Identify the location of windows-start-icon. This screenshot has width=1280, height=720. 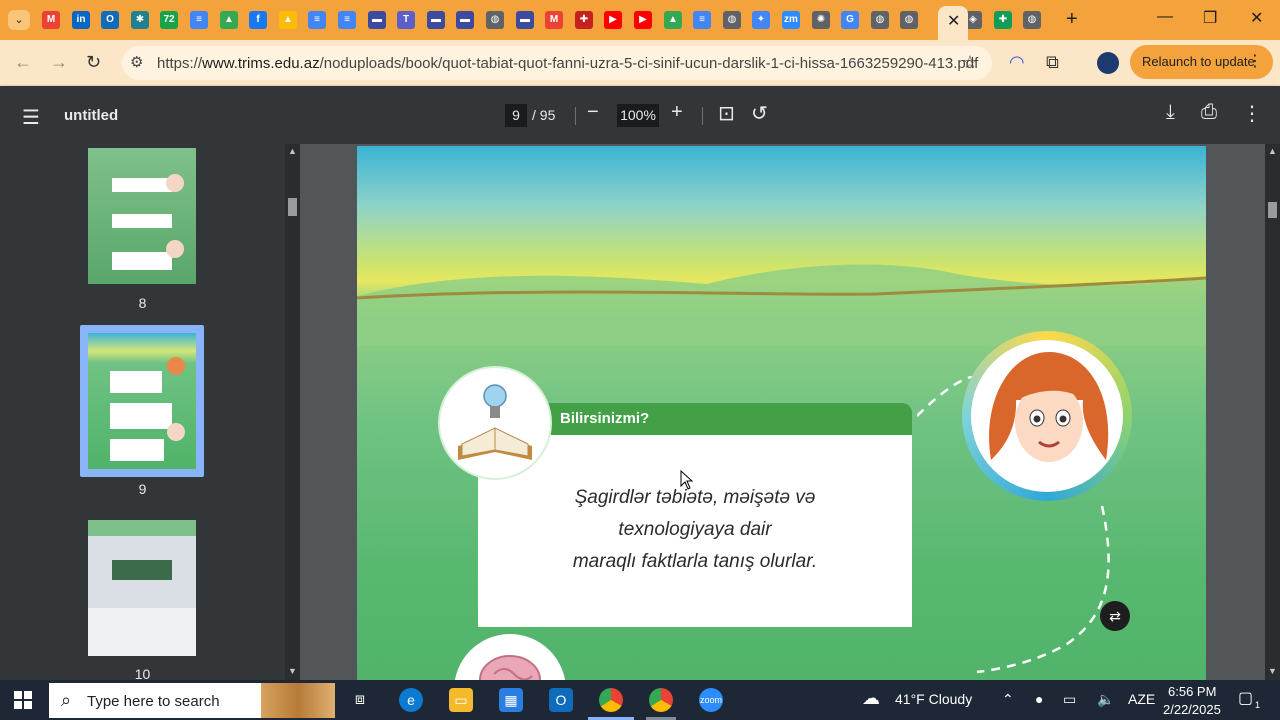
(23, 700).